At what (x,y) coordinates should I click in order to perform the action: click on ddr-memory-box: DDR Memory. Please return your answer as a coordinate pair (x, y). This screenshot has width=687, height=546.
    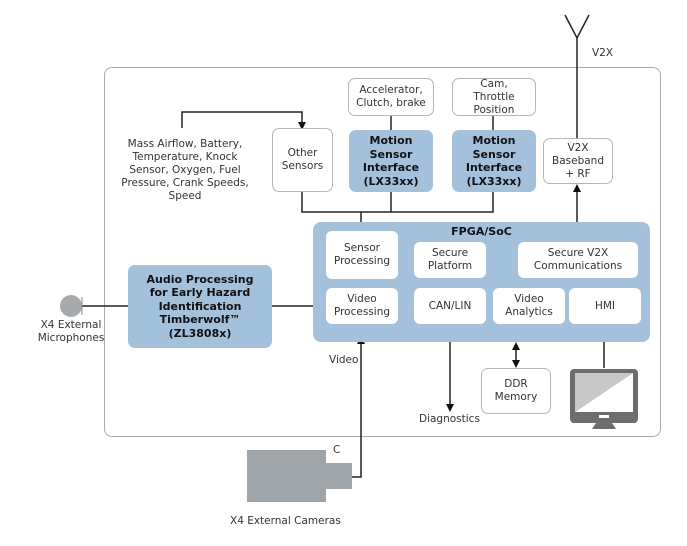
    Looking at the image, I should click on (516, 391).